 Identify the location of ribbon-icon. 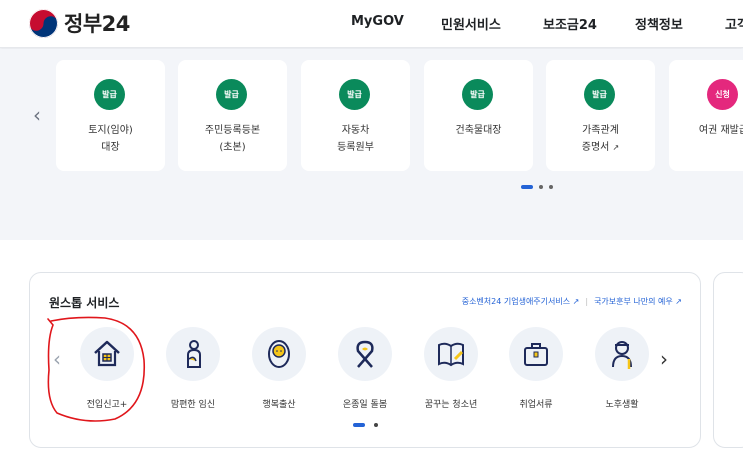
(365, 354).